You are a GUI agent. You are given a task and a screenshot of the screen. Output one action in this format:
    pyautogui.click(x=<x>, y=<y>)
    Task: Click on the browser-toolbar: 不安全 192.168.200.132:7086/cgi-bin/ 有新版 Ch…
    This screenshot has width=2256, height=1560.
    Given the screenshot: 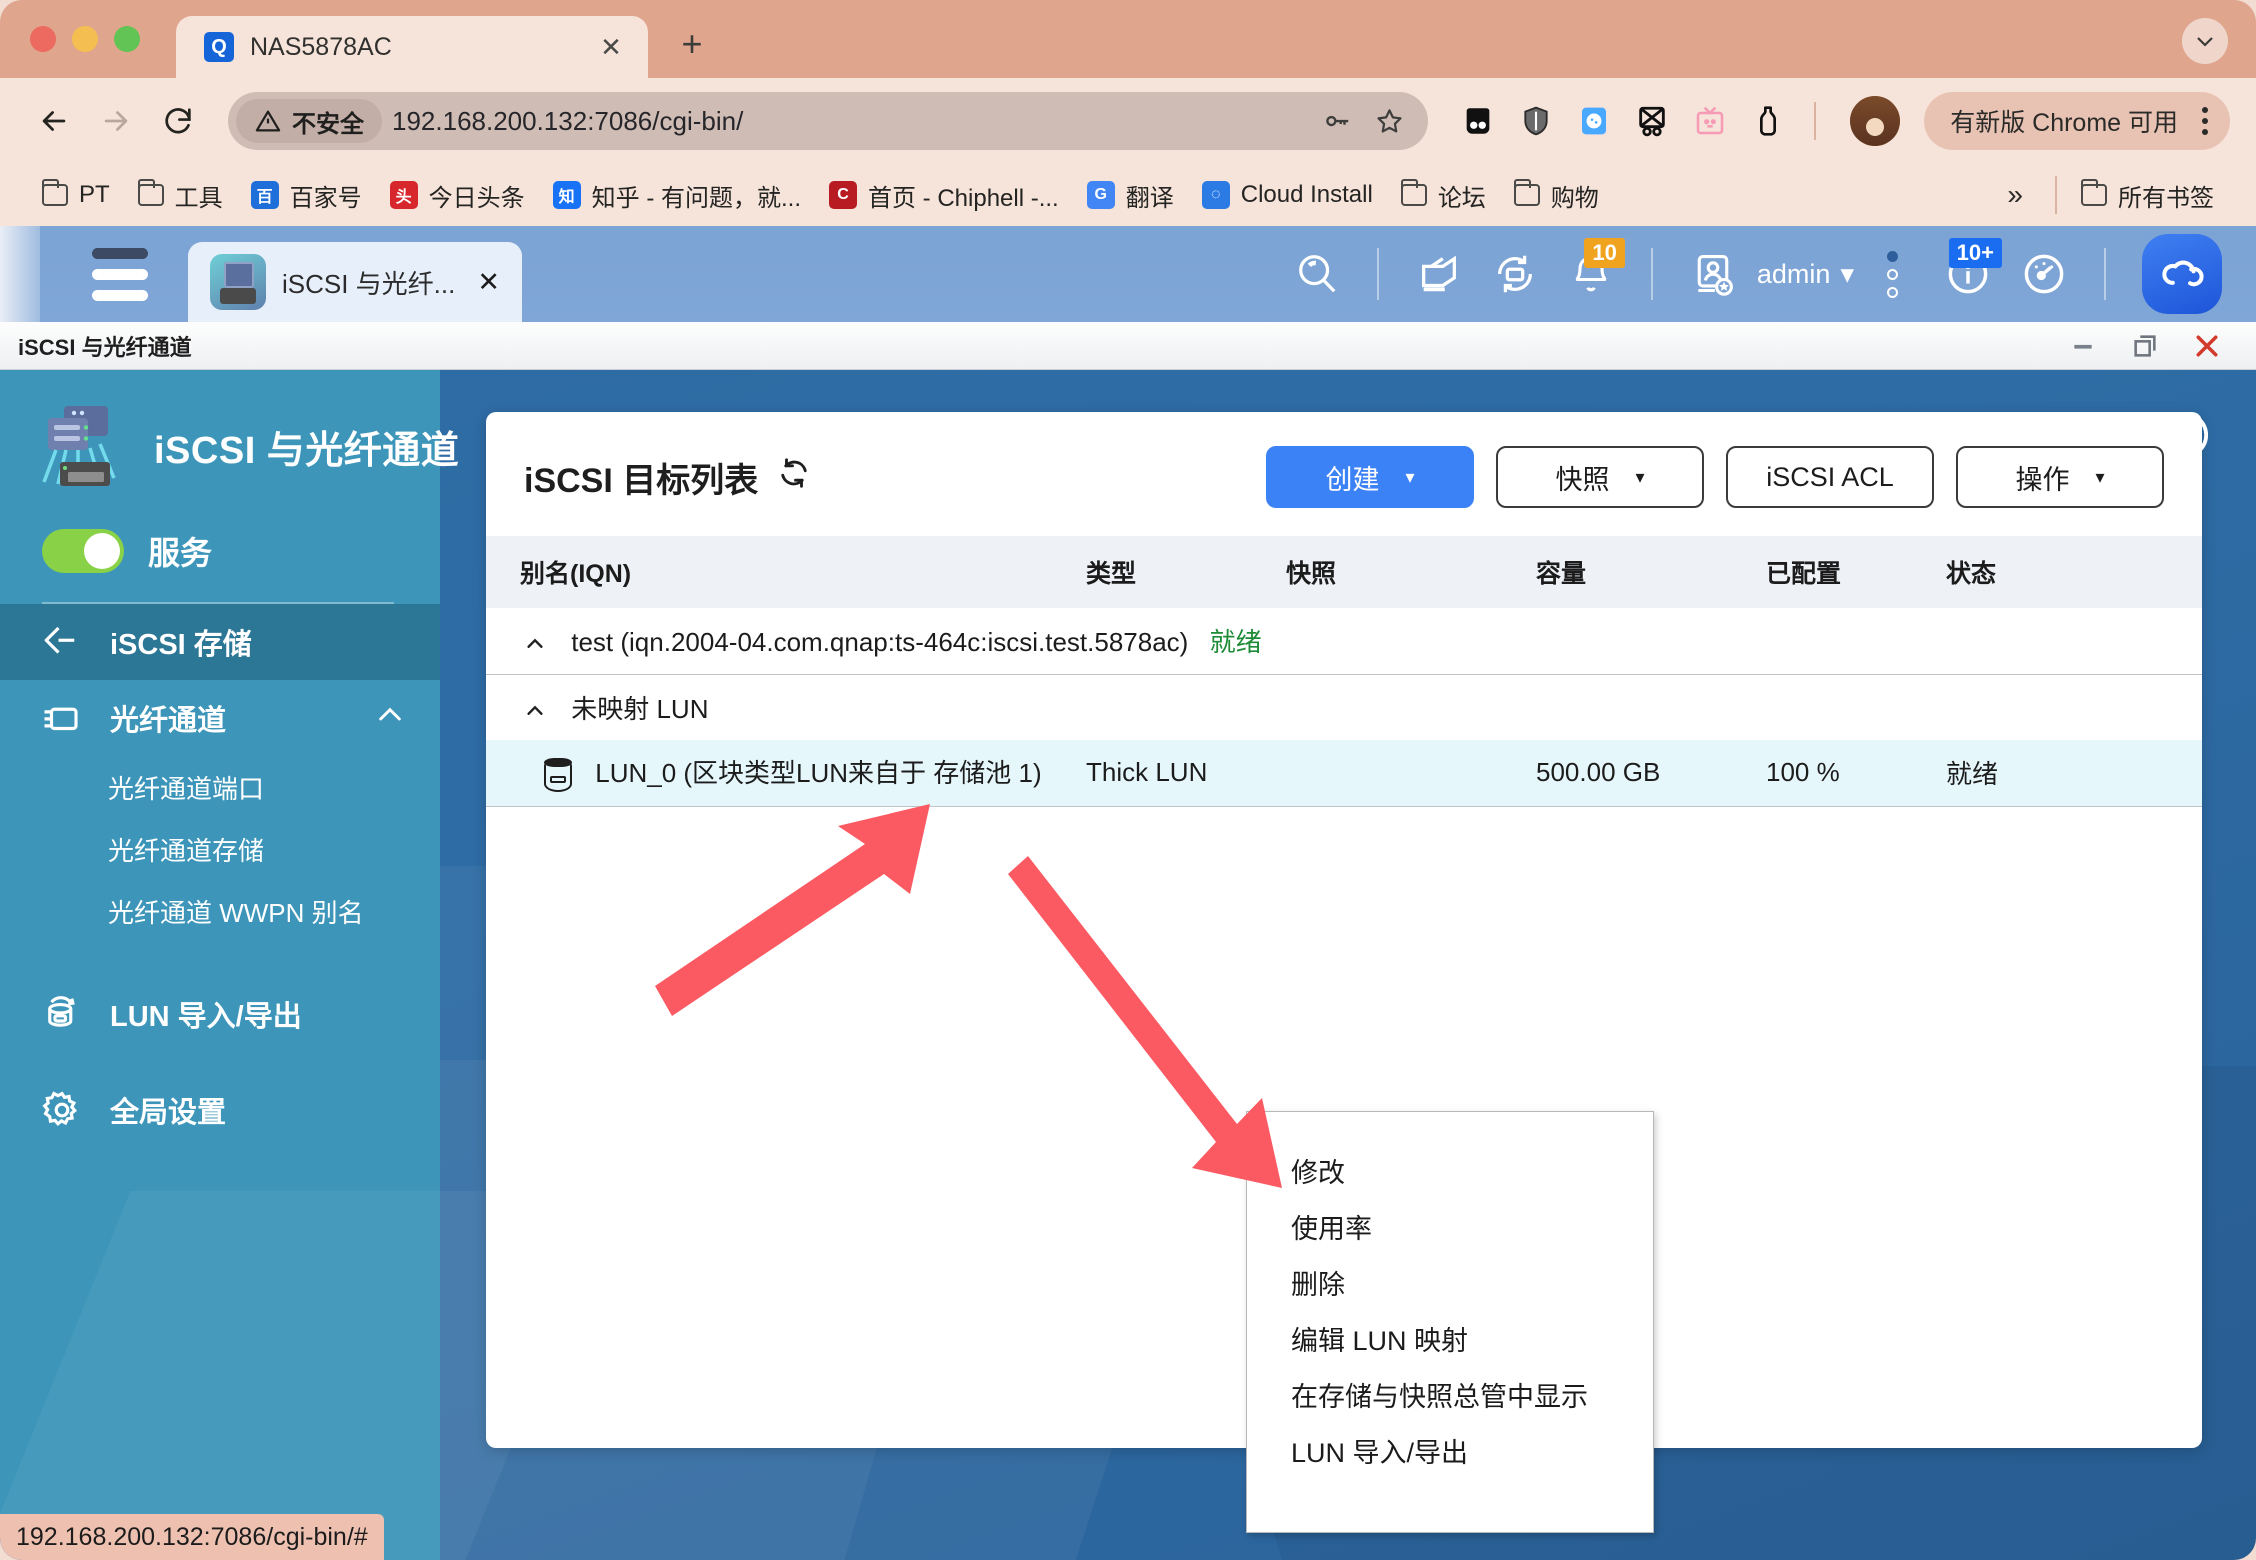 What is the action you would take?
    pyautogui.click(x=1128, y=121)
    